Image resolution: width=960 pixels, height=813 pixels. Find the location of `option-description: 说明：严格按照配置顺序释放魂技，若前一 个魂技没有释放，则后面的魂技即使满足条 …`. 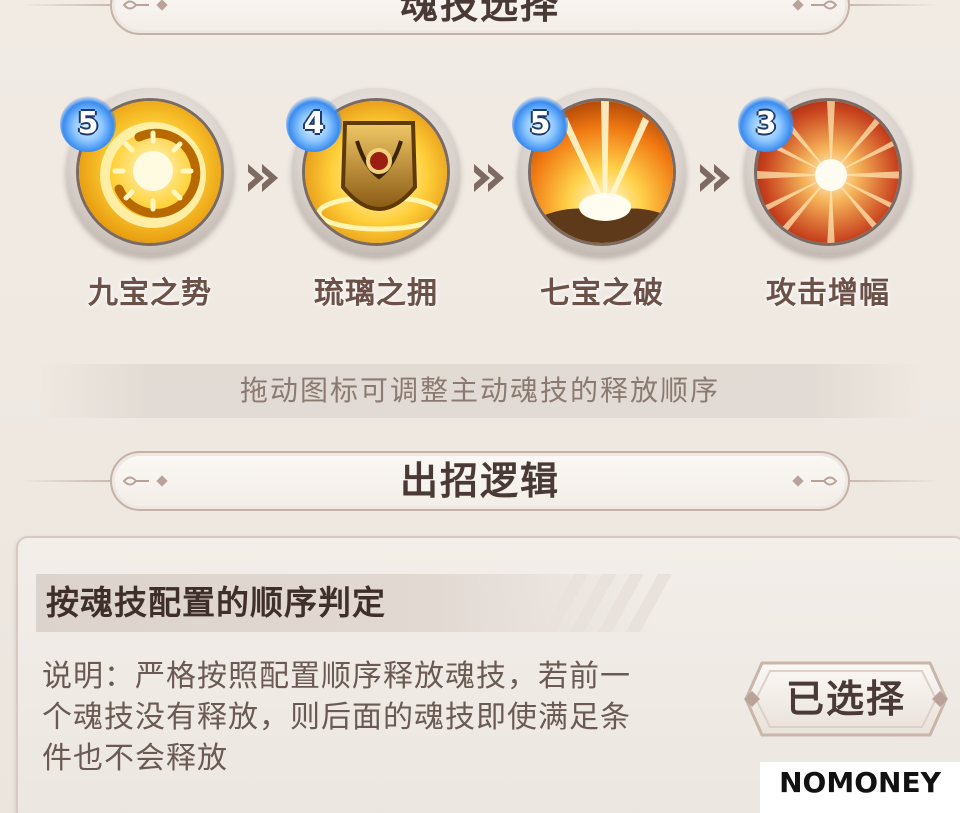

option-description: 说明：严格按照配置顺序释放魂技，若前一 个魂技没有释放，则后面的魂技即使满足条 … is located at coordinates (387, 717).